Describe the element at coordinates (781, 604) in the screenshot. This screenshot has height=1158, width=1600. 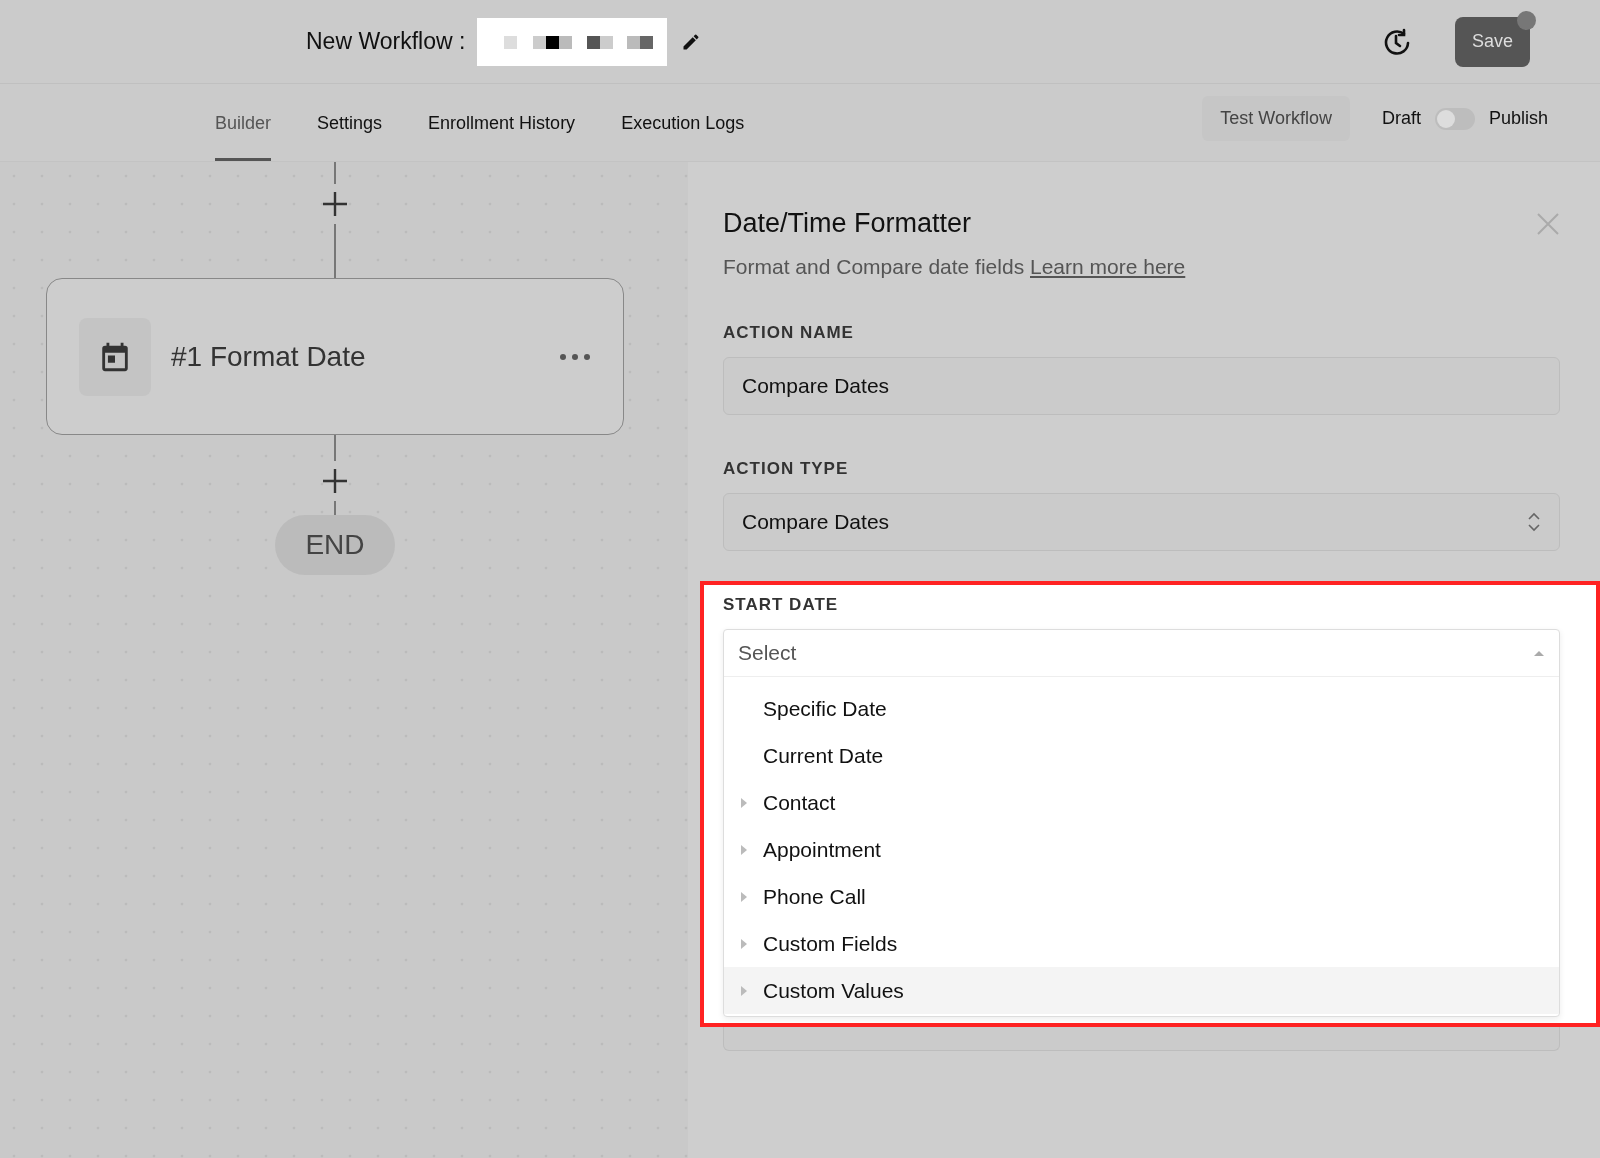
I see `field-label: START DATE` at that location.